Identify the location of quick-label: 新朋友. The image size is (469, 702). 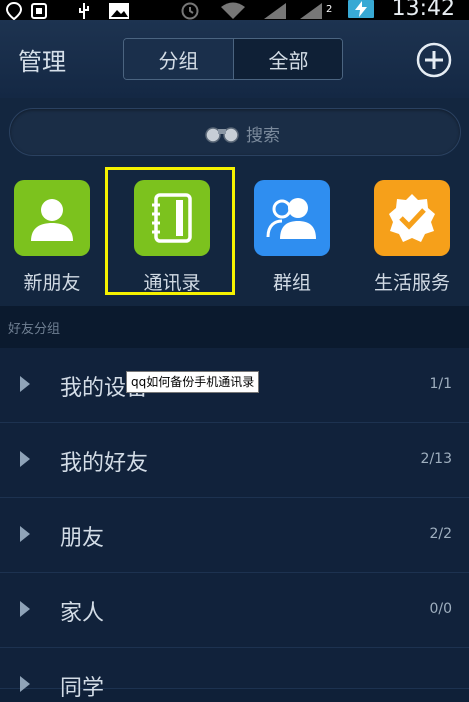
(52, 283).